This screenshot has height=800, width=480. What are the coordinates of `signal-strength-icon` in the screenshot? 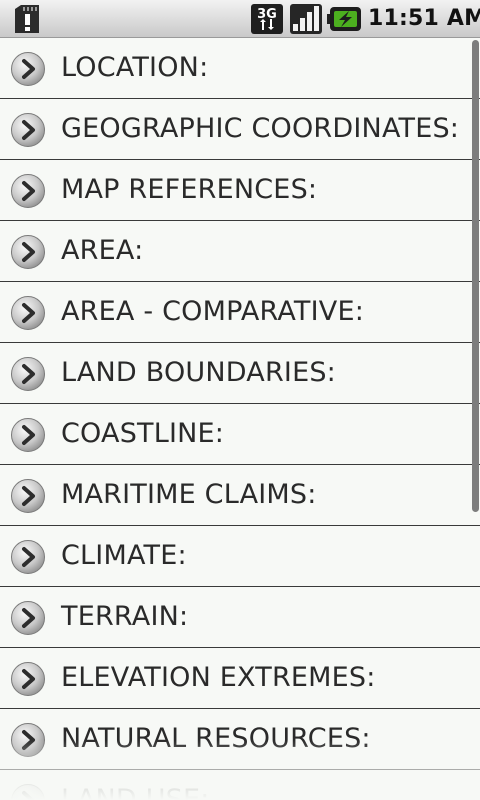 It's located at (306, 19).